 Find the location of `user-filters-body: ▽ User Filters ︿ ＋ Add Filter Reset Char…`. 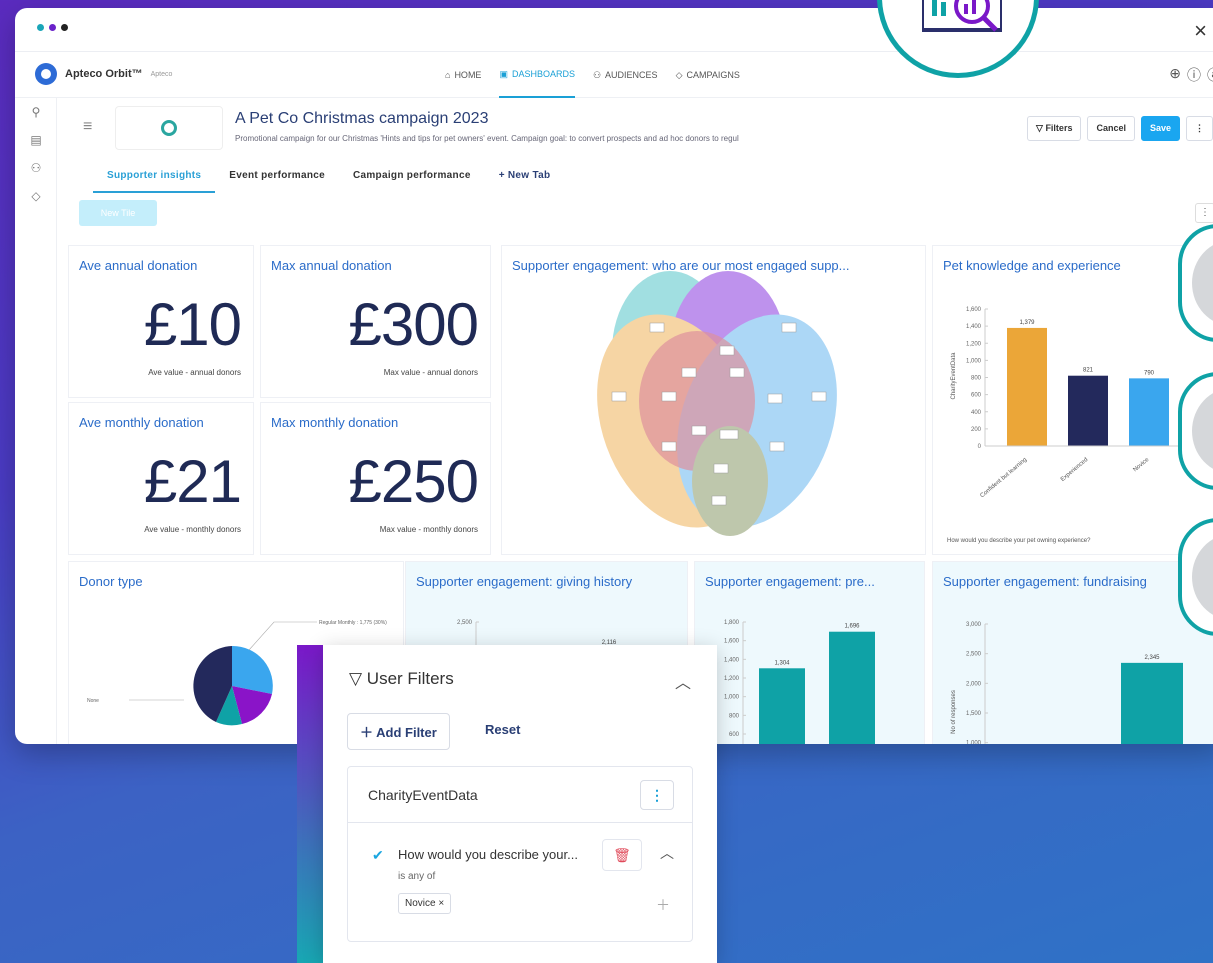

user-filters-body: ▽ User Filters ︿ ＋ Add Filter Reset Char… is located at coordinates (520, 804).